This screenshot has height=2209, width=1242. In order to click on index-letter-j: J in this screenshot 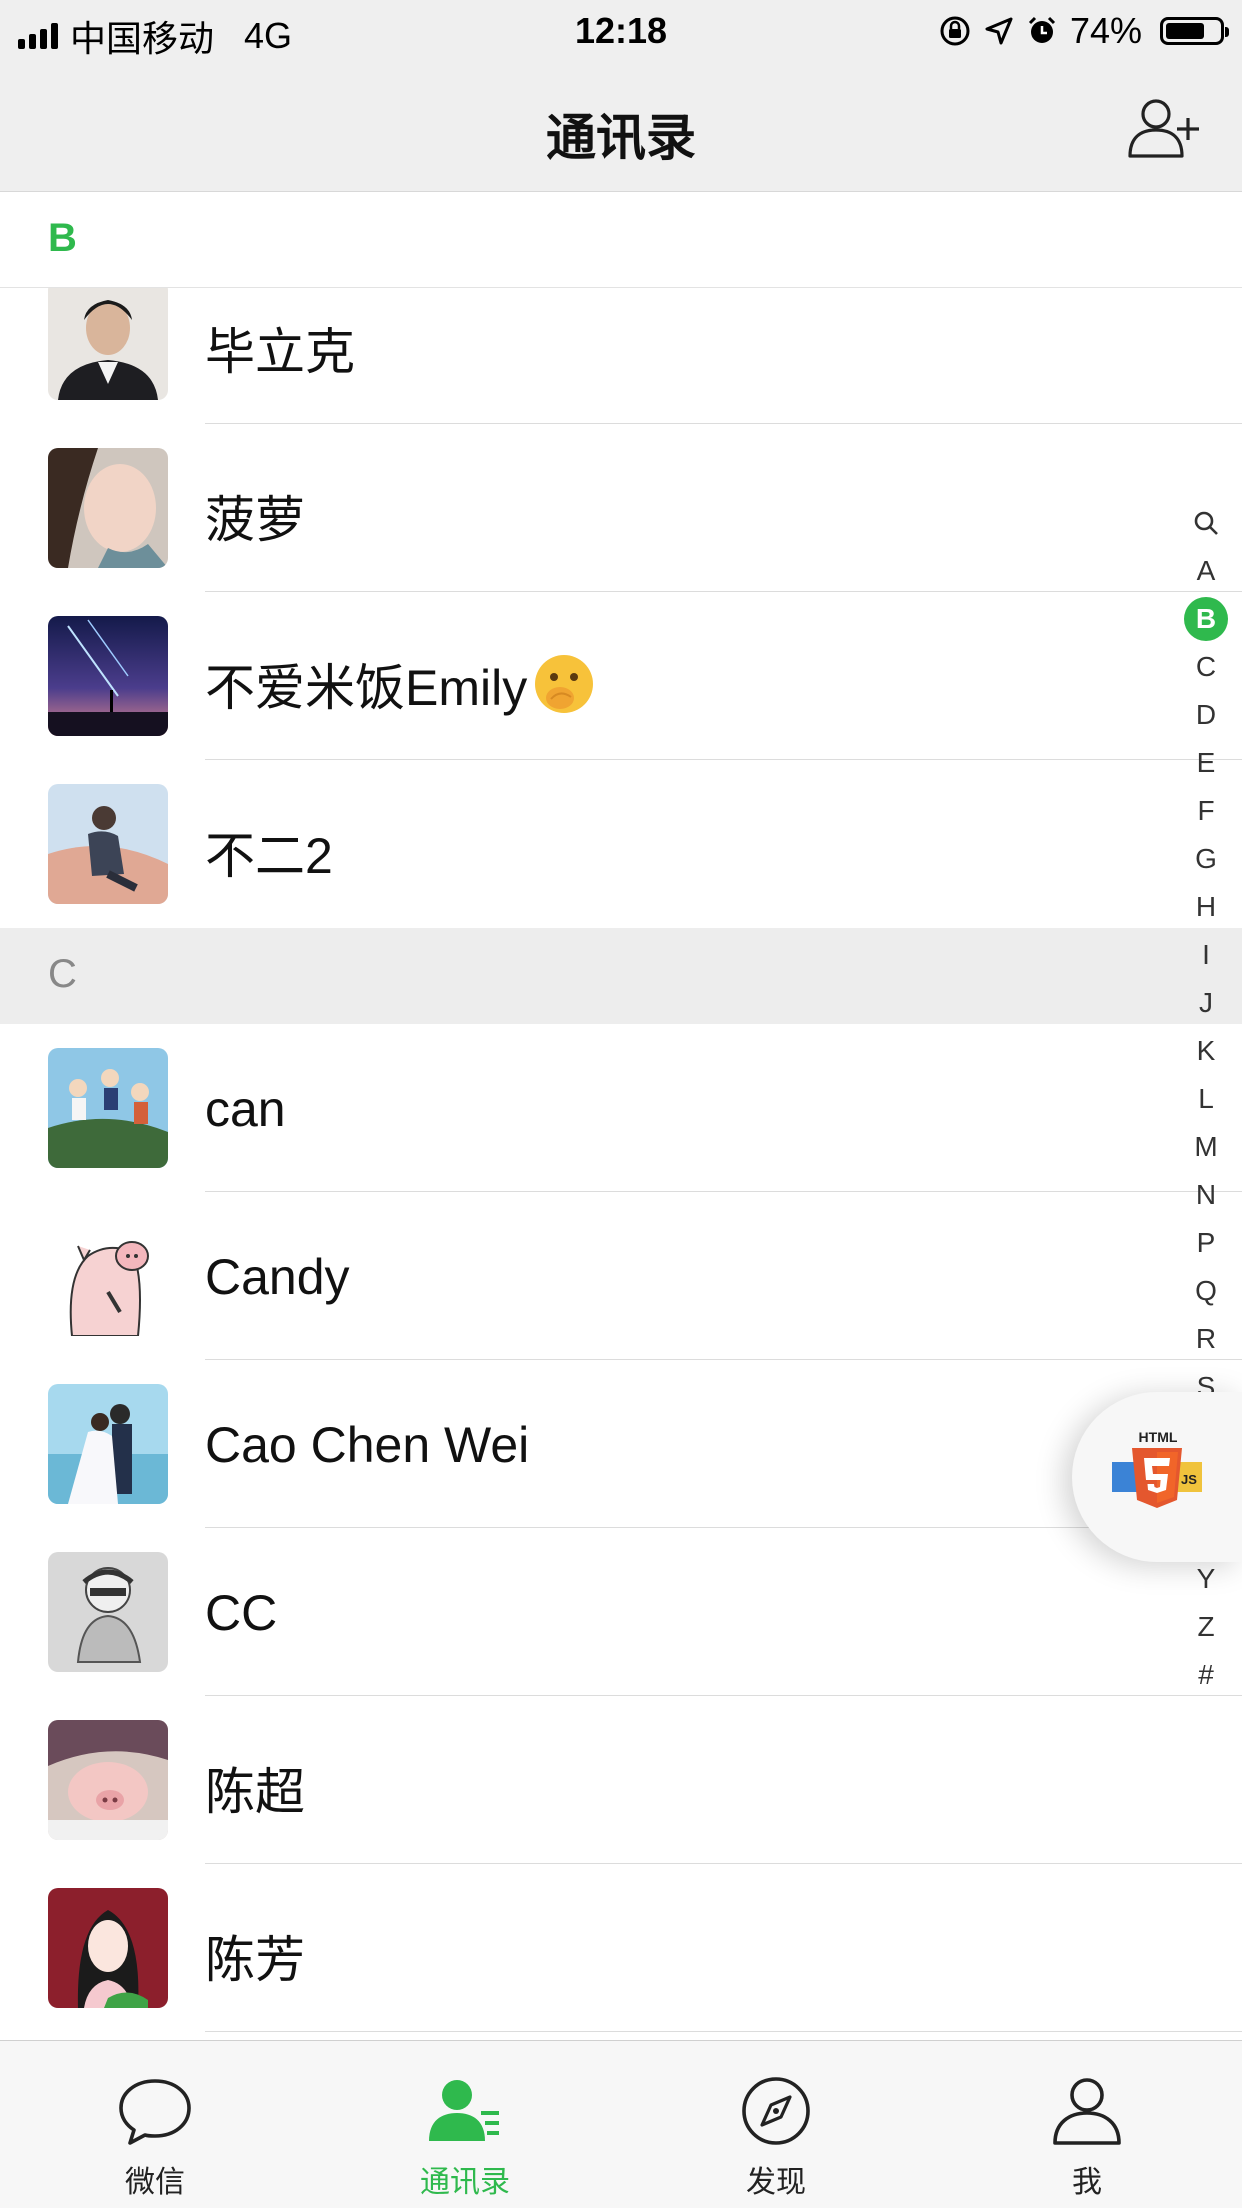, I will do `click(1206, 1003)`.